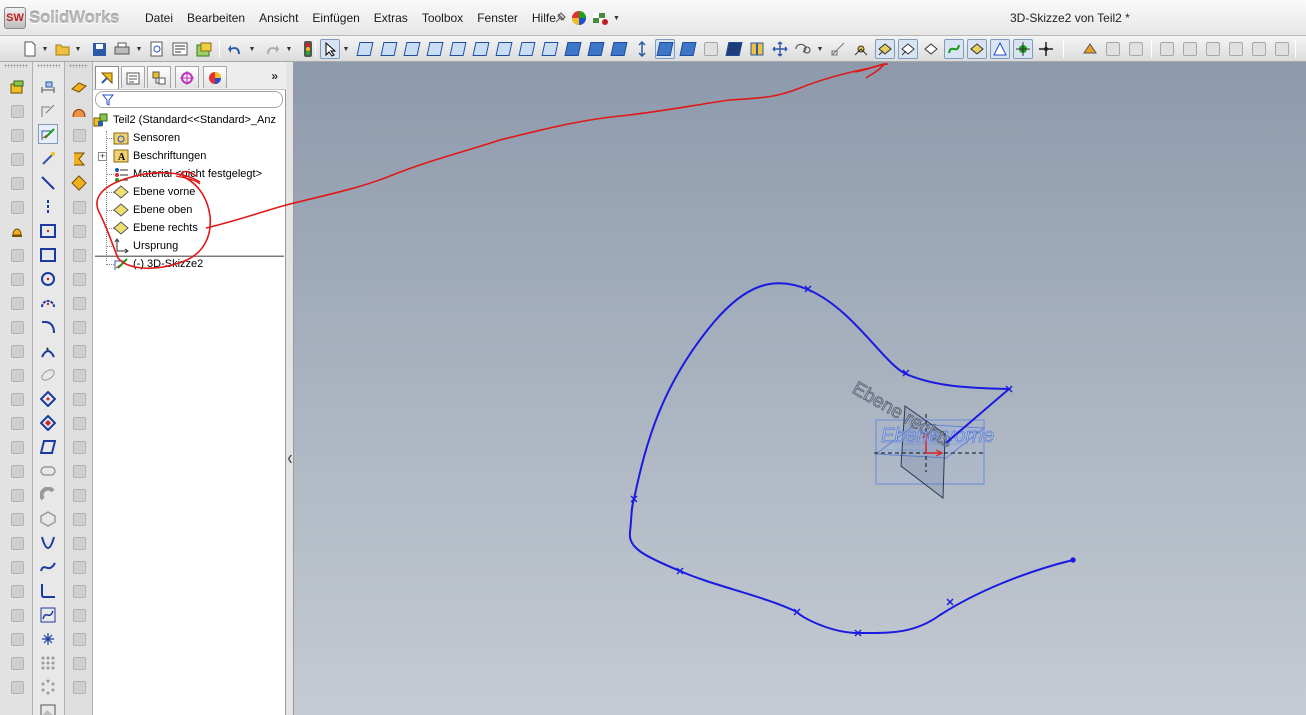  What do you see at coordinates (215, 77) in the screenshot?
I see `display-manager-tab` at bounding box center [215, 77].